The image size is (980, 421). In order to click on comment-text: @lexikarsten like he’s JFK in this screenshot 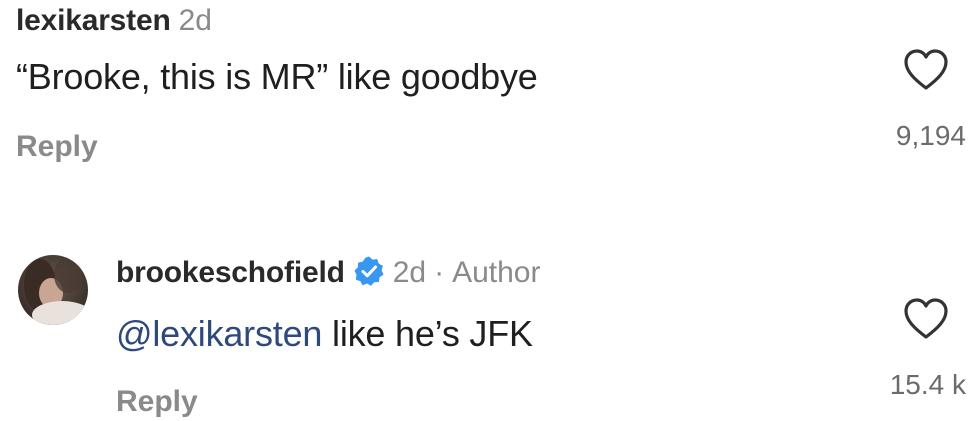, I will do `click(324, 334)`.